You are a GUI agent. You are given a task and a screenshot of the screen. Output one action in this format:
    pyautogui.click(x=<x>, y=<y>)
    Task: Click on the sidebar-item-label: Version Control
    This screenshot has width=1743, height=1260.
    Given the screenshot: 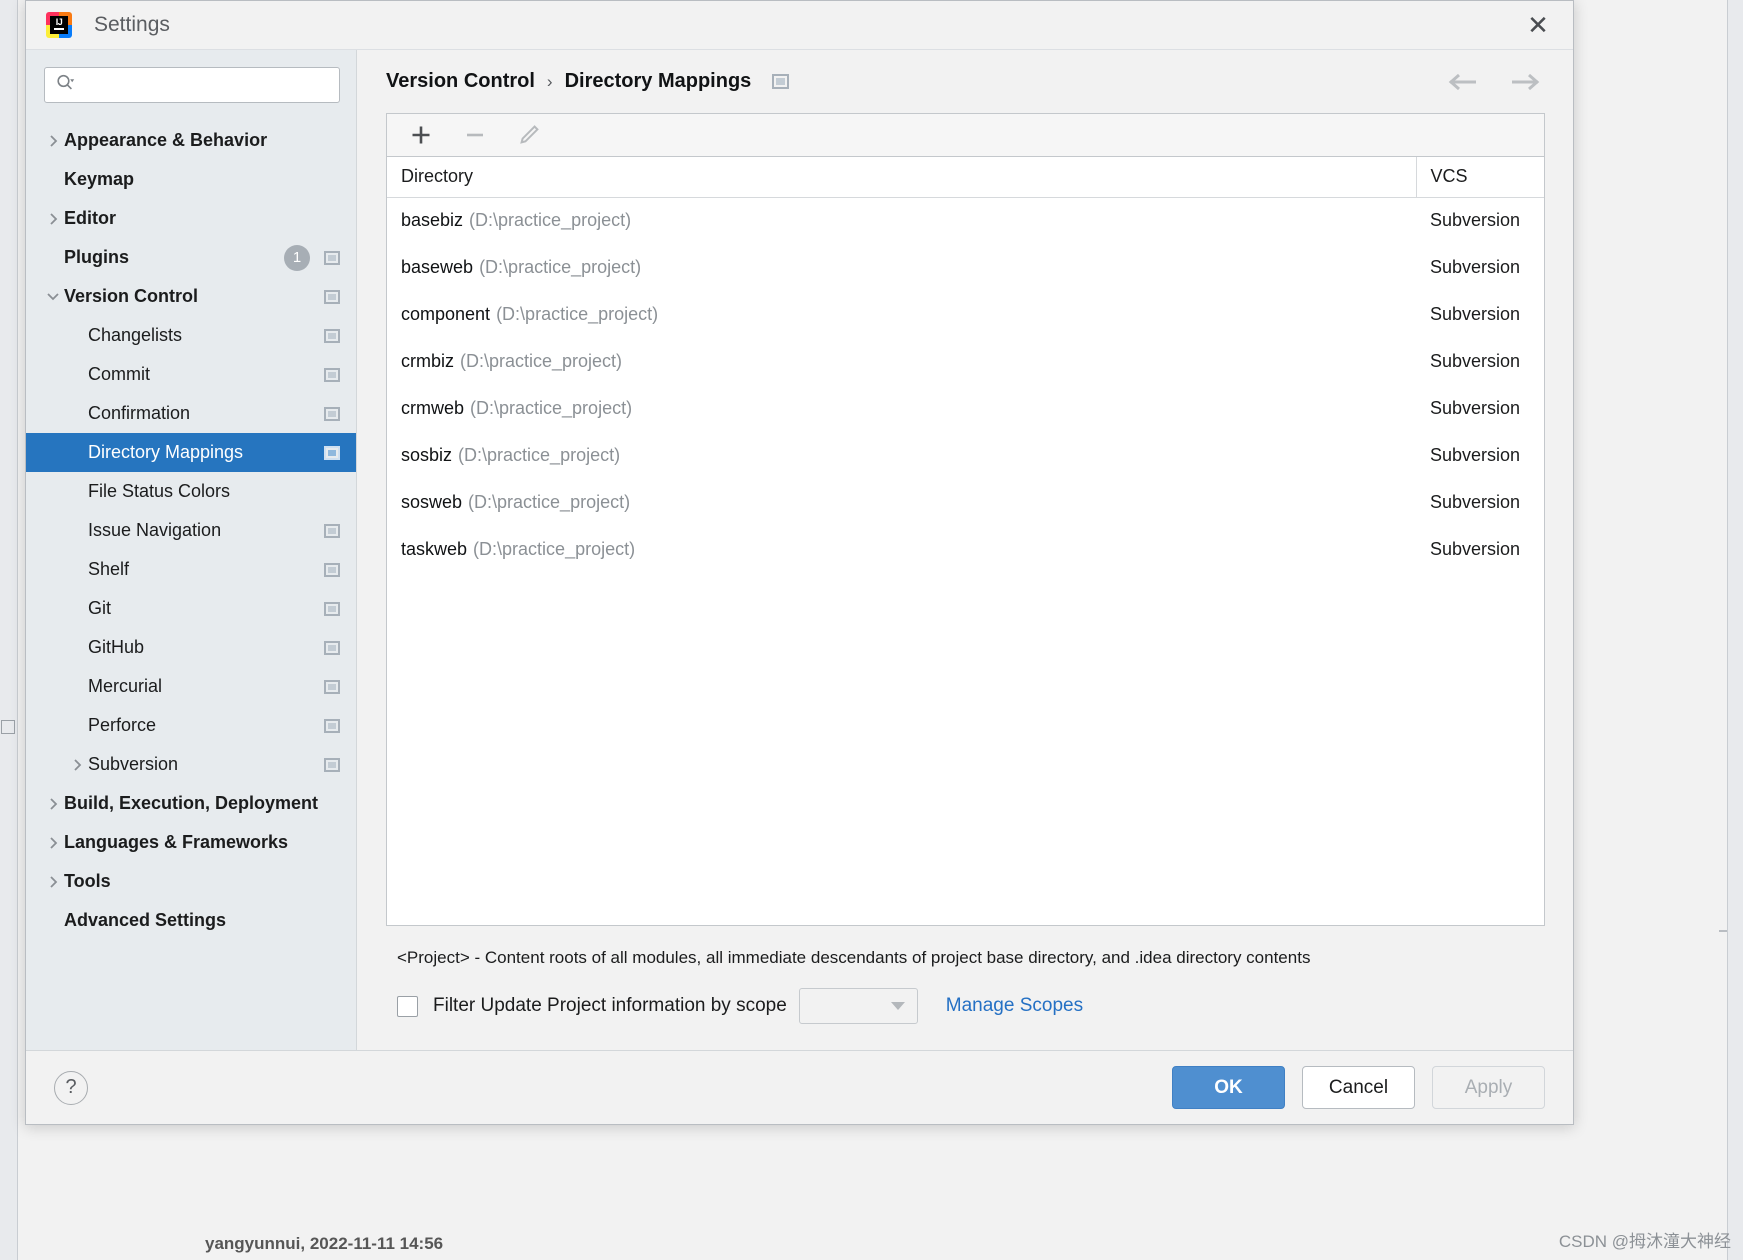 What is the action you would take?
    pyautogui.click(x=131, y=296)
    